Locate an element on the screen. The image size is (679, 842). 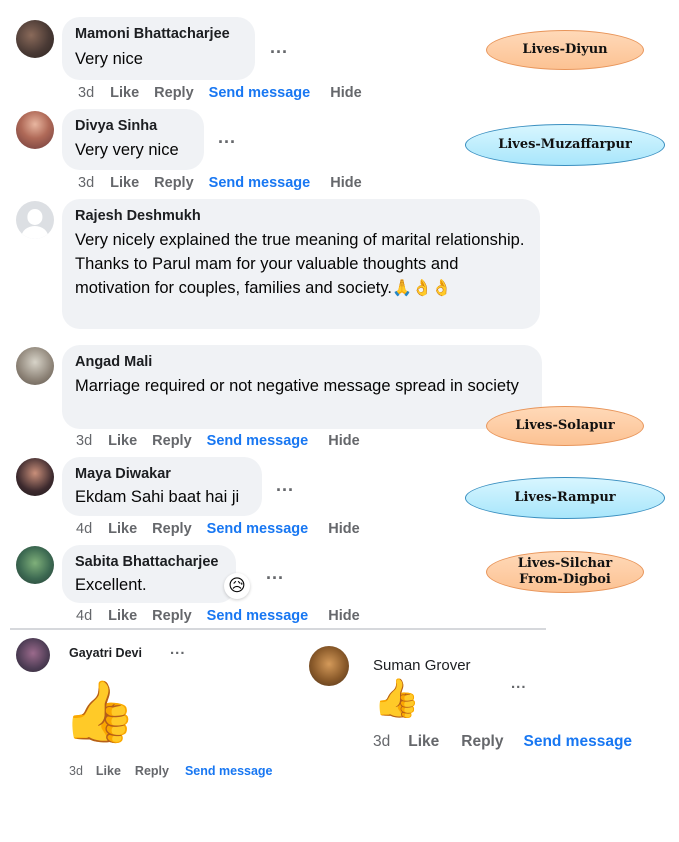
sad-reaction-icon: 😥 is located at coordinates (237, 586).